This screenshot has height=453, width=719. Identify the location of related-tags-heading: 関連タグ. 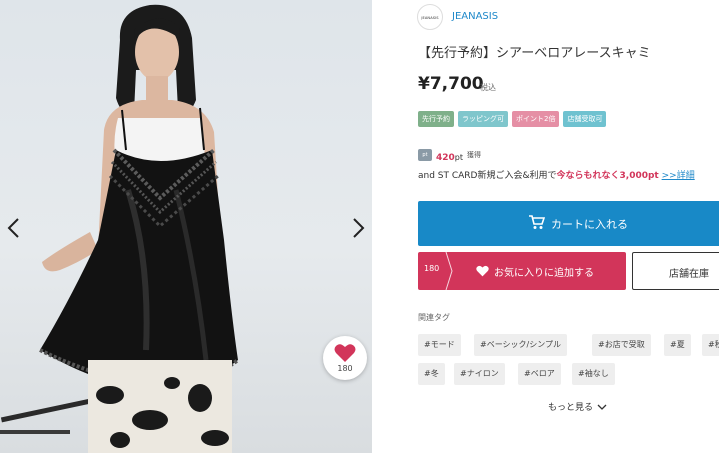
(434, 317).